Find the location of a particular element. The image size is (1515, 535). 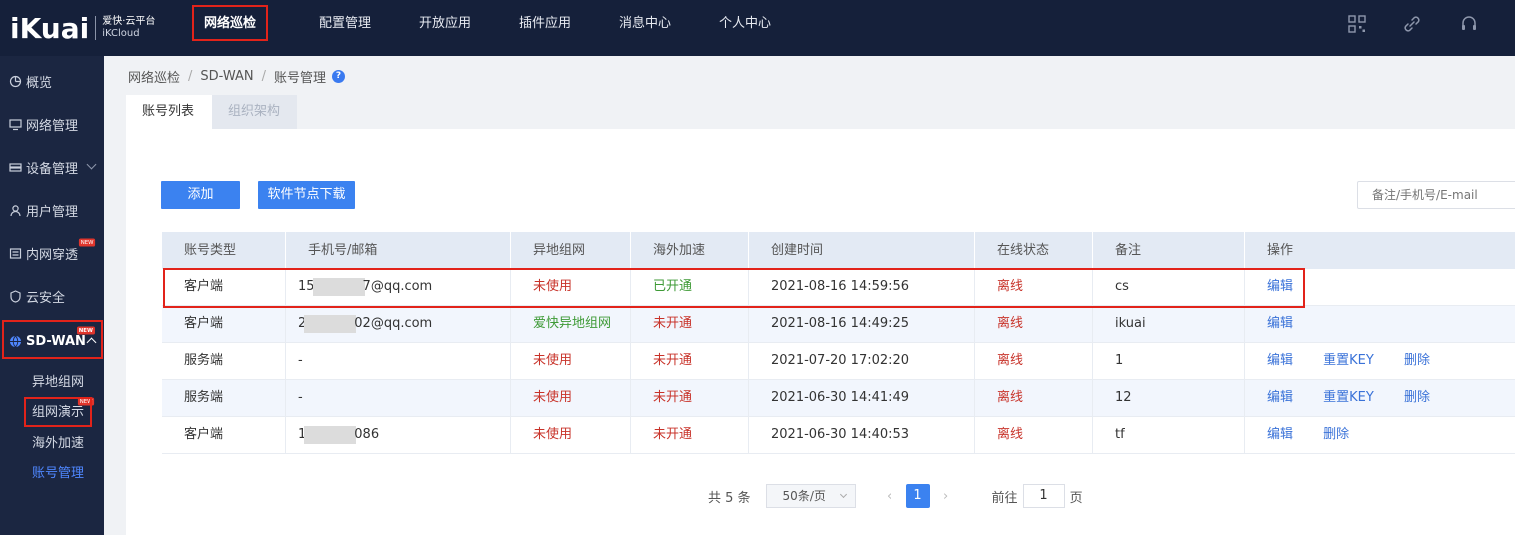

sidebar-item-label: 网络管理 is located at coordinates (52, 126).